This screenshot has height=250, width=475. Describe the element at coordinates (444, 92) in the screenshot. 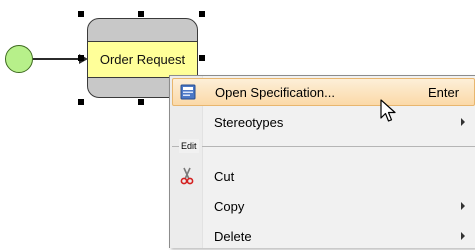

I see `menu-item-shortcut: Enter` at that location.